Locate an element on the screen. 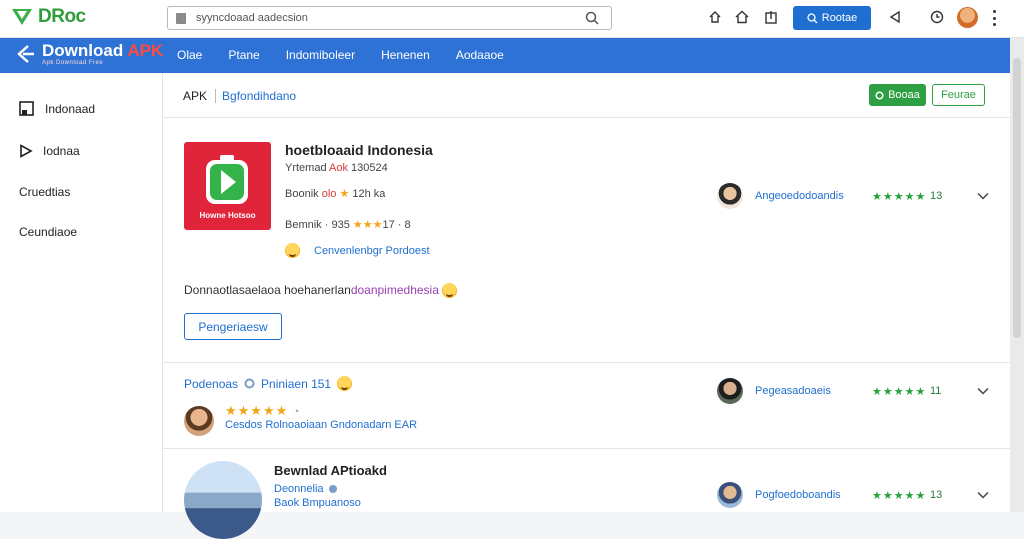  review-count: 11 is located at coordinates (936, 391).